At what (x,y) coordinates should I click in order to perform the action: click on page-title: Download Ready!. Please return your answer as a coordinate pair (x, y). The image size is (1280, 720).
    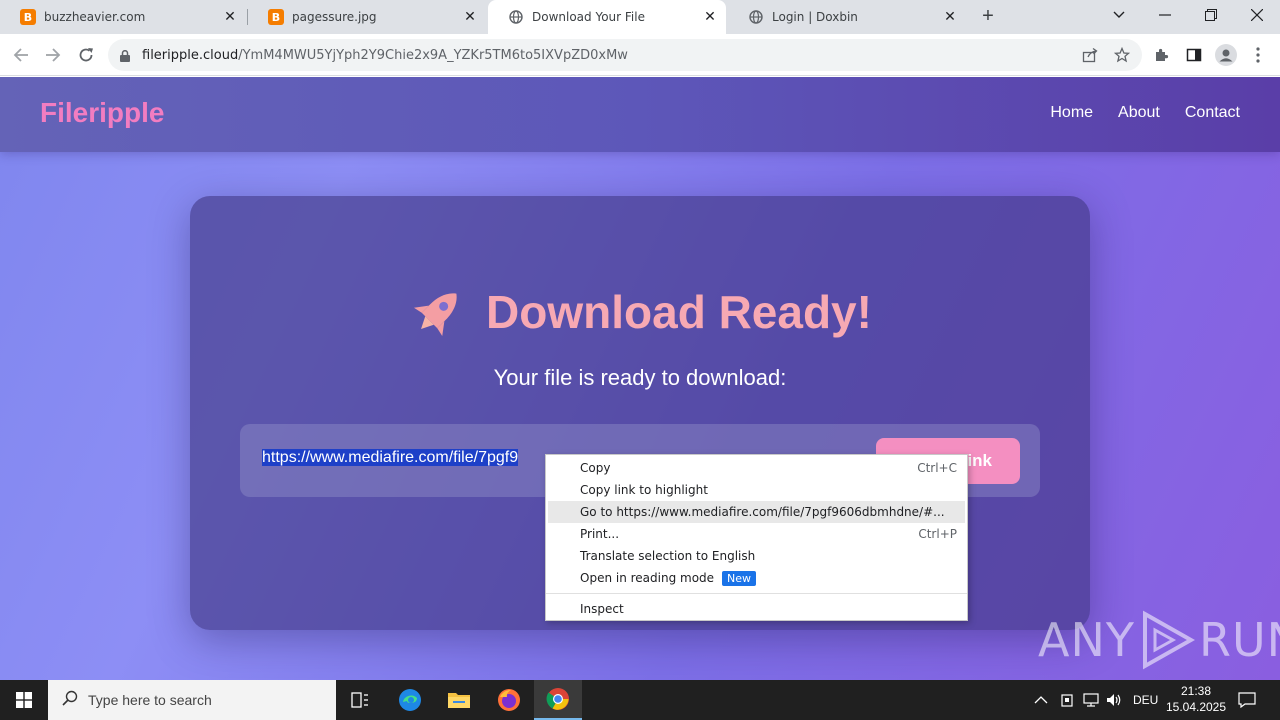
    Looking at the image, I should click on (679, 312).